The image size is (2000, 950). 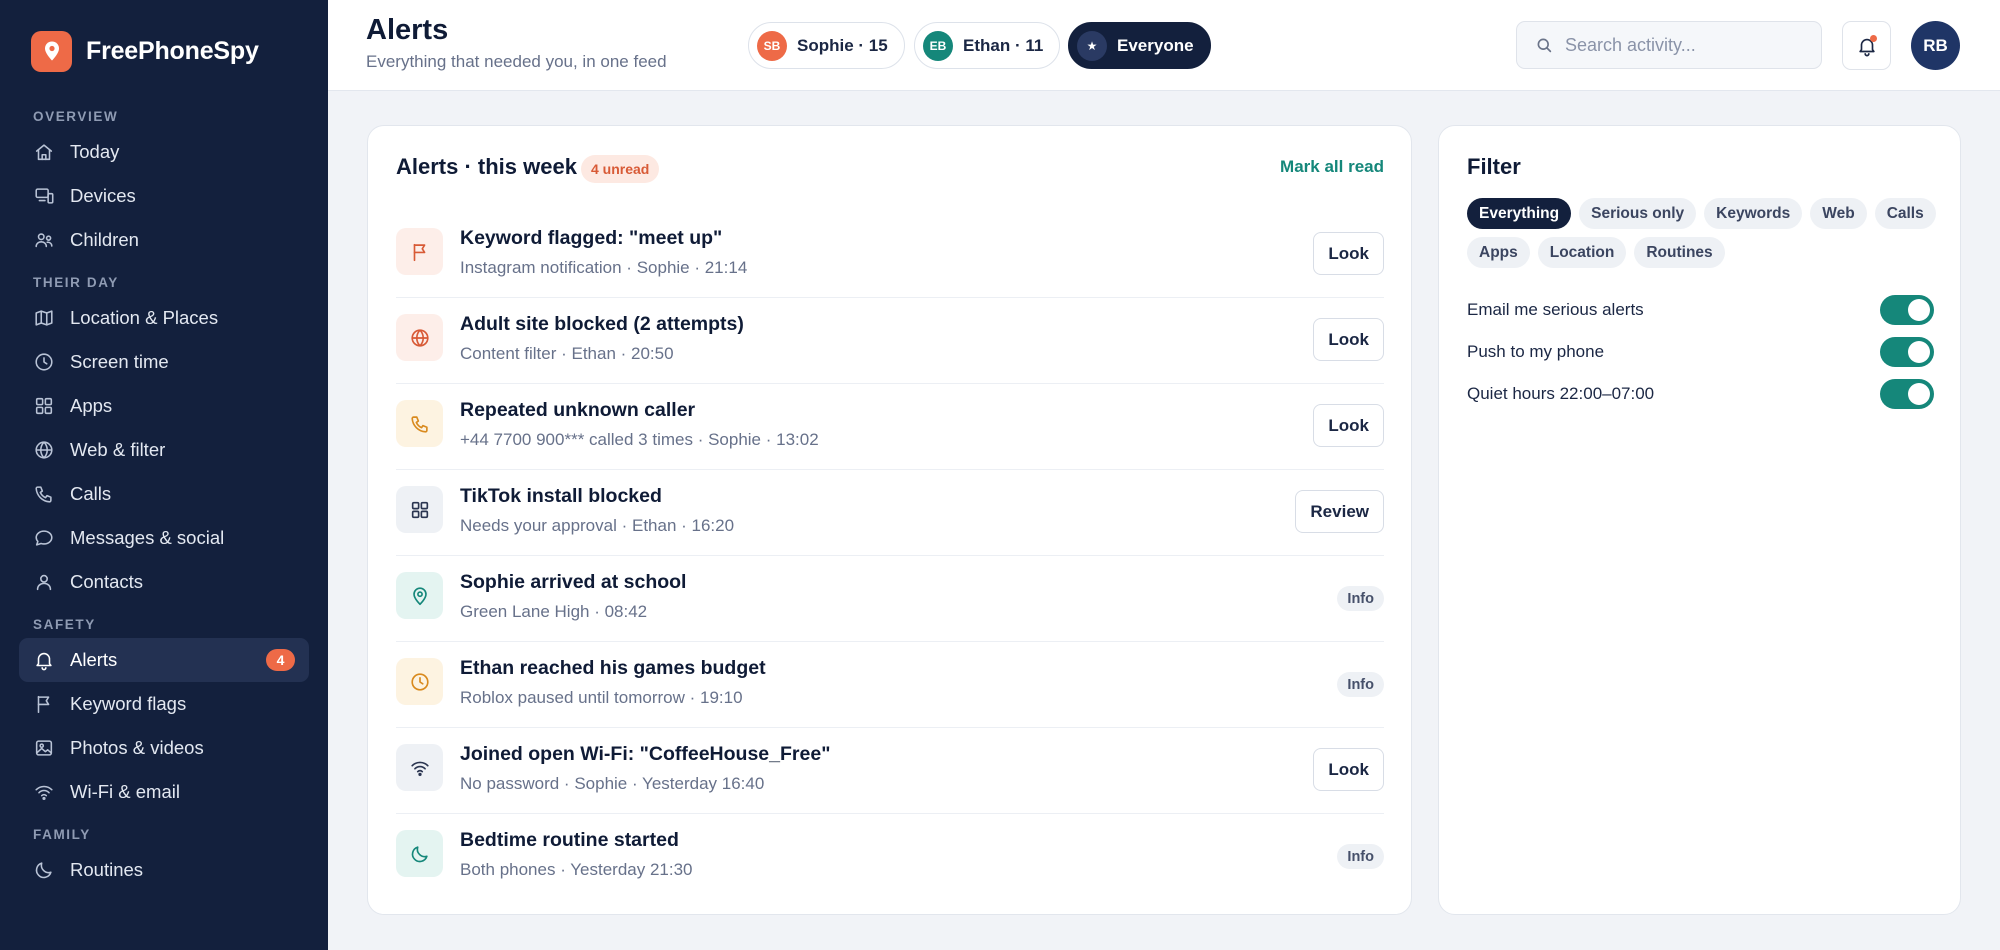 I want to click on filter-chip-calls: Calls, so click(x=1905, y=213).